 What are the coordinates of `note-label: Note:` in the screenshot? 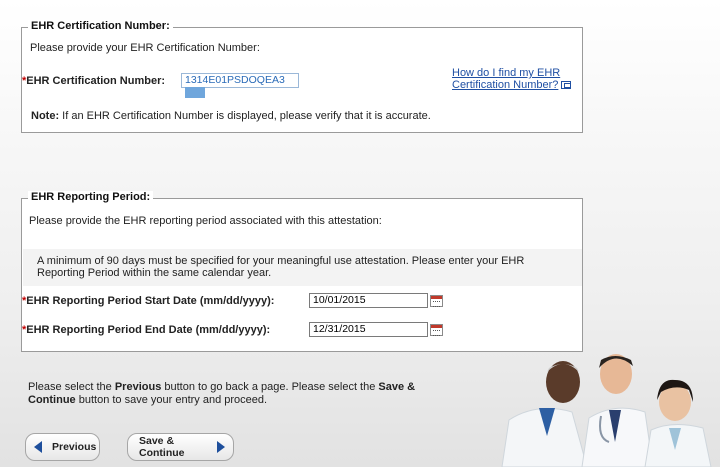 It's located at (45, 116).